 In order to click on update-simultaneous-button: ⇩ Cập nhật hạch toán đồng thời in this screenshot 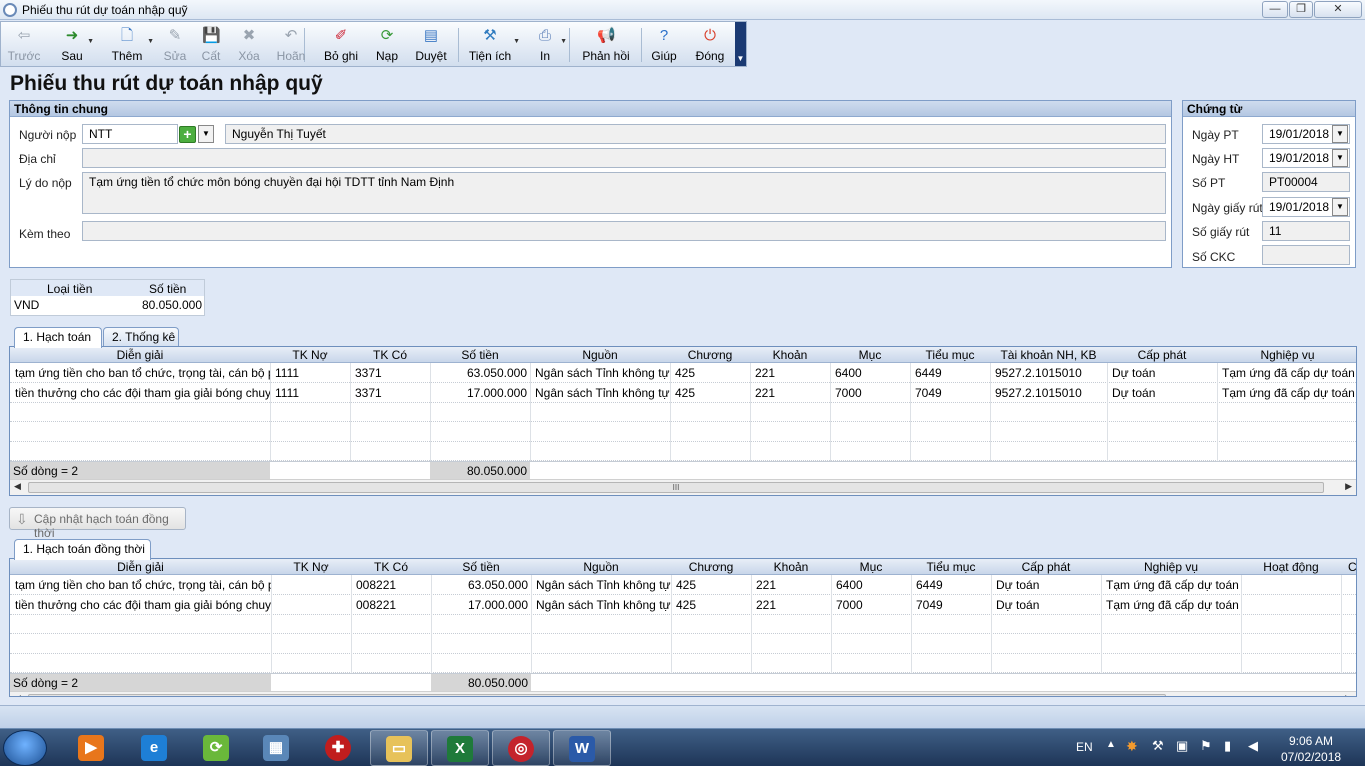, I will do `click(97, 523)`.